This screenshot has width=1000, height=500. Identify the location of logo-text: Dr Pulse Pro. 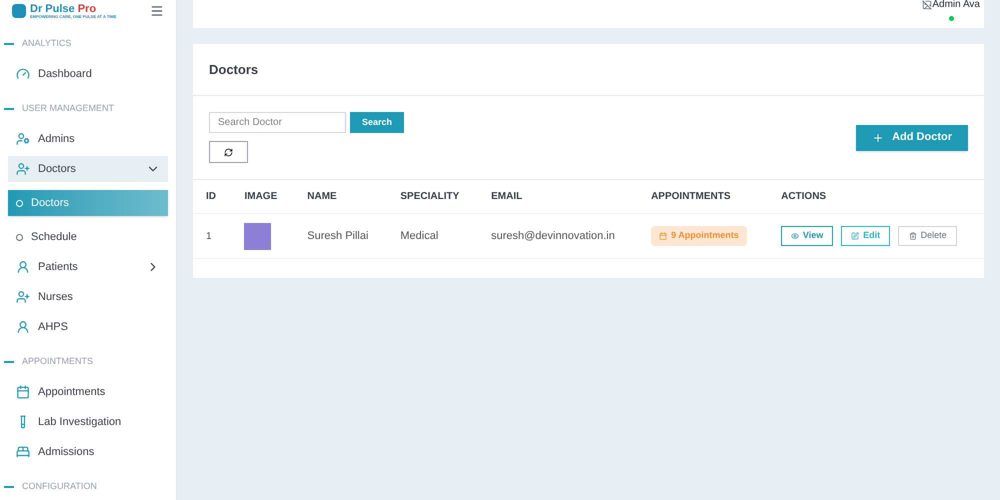
(64, 9).